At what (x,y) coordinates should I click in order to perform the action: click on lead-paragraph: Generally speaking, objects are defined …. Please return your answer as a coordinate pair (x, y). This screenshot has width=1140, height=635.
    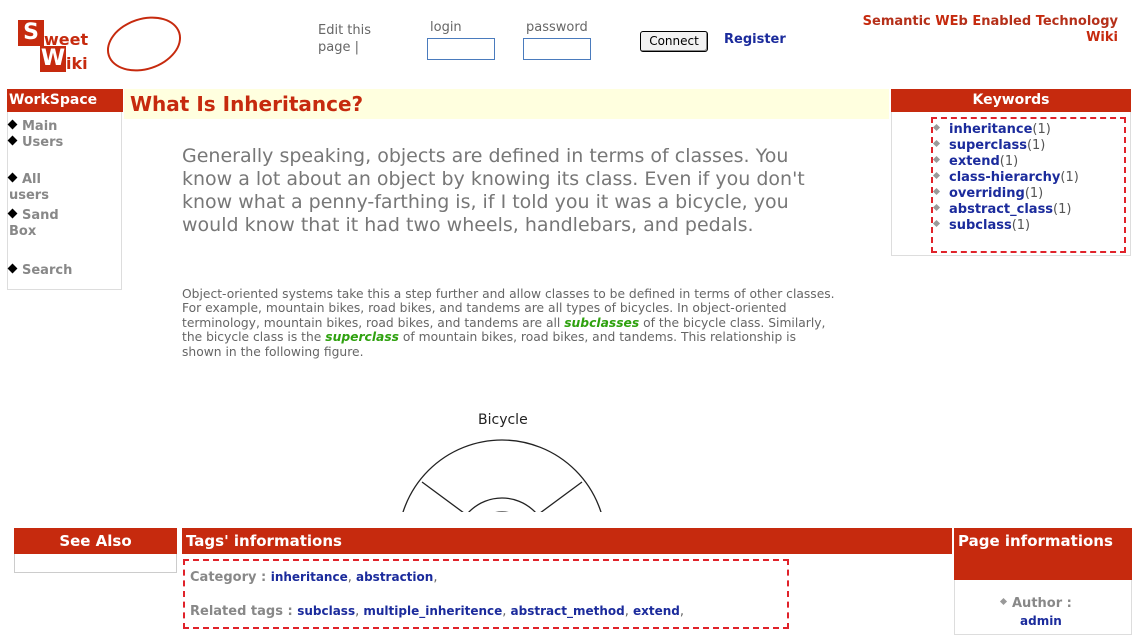
    Looking at the image, I should click on (493, 190).